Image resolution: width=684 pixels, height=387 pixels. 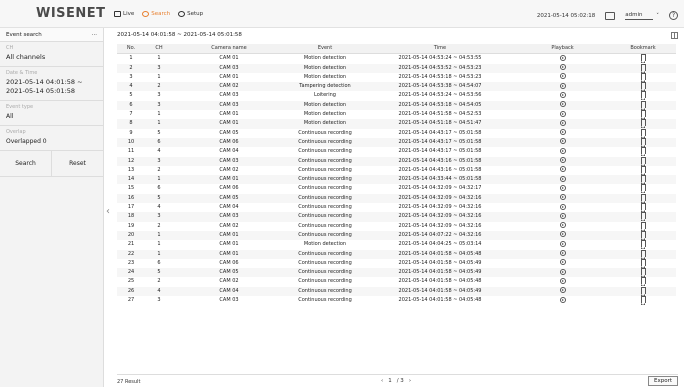 I want to click on help-icon: ?, so click(x=673, y=15).